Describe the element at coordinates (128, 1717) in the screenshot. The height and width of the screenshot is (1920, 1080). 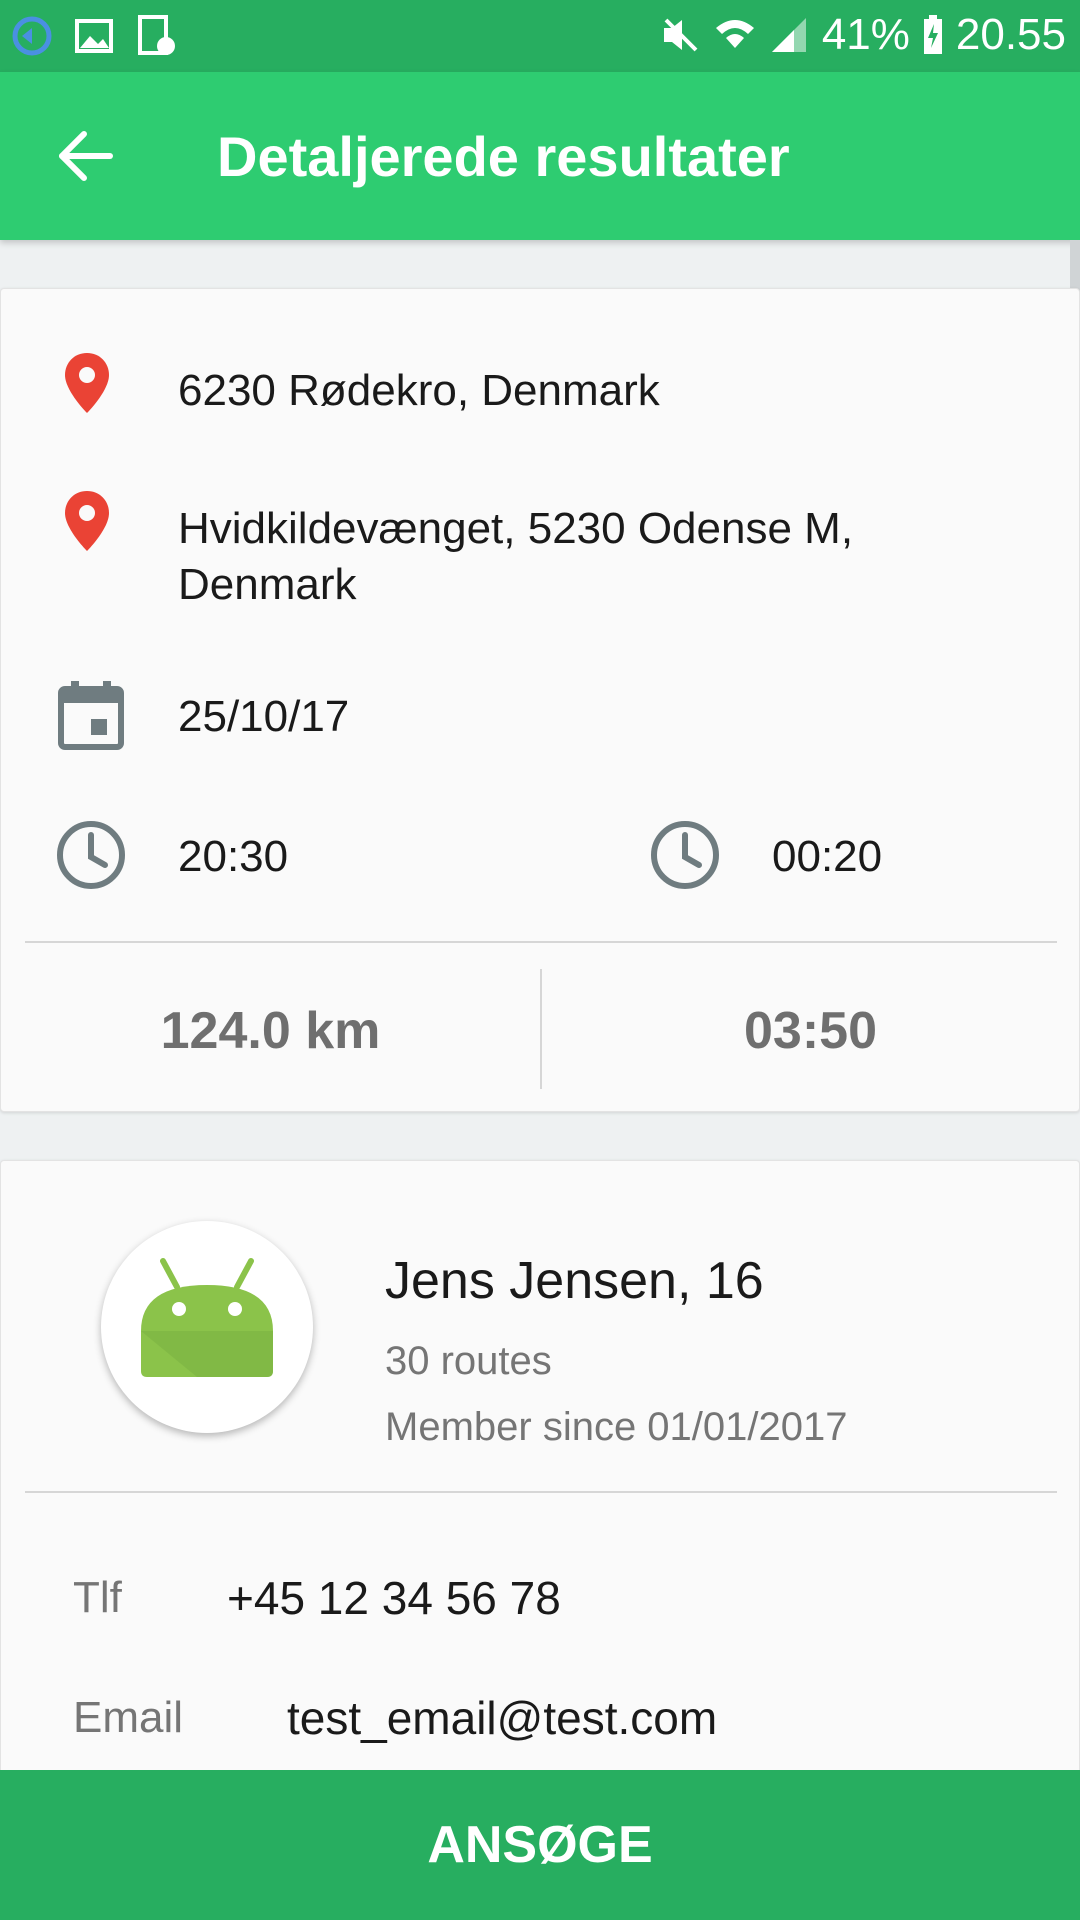
I see `email-label: Email` at that location.